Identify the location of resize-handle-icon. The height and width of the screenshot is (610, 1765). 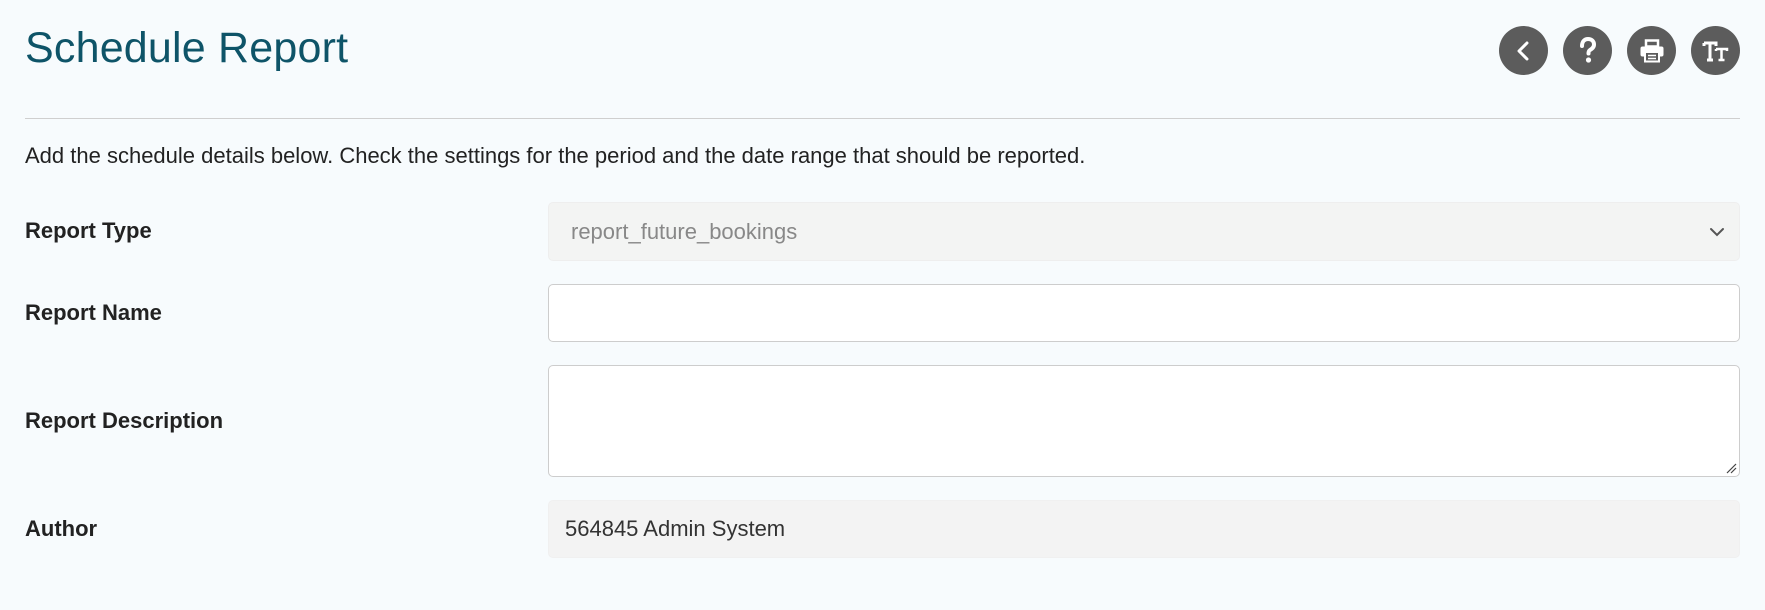
(1731, 468).